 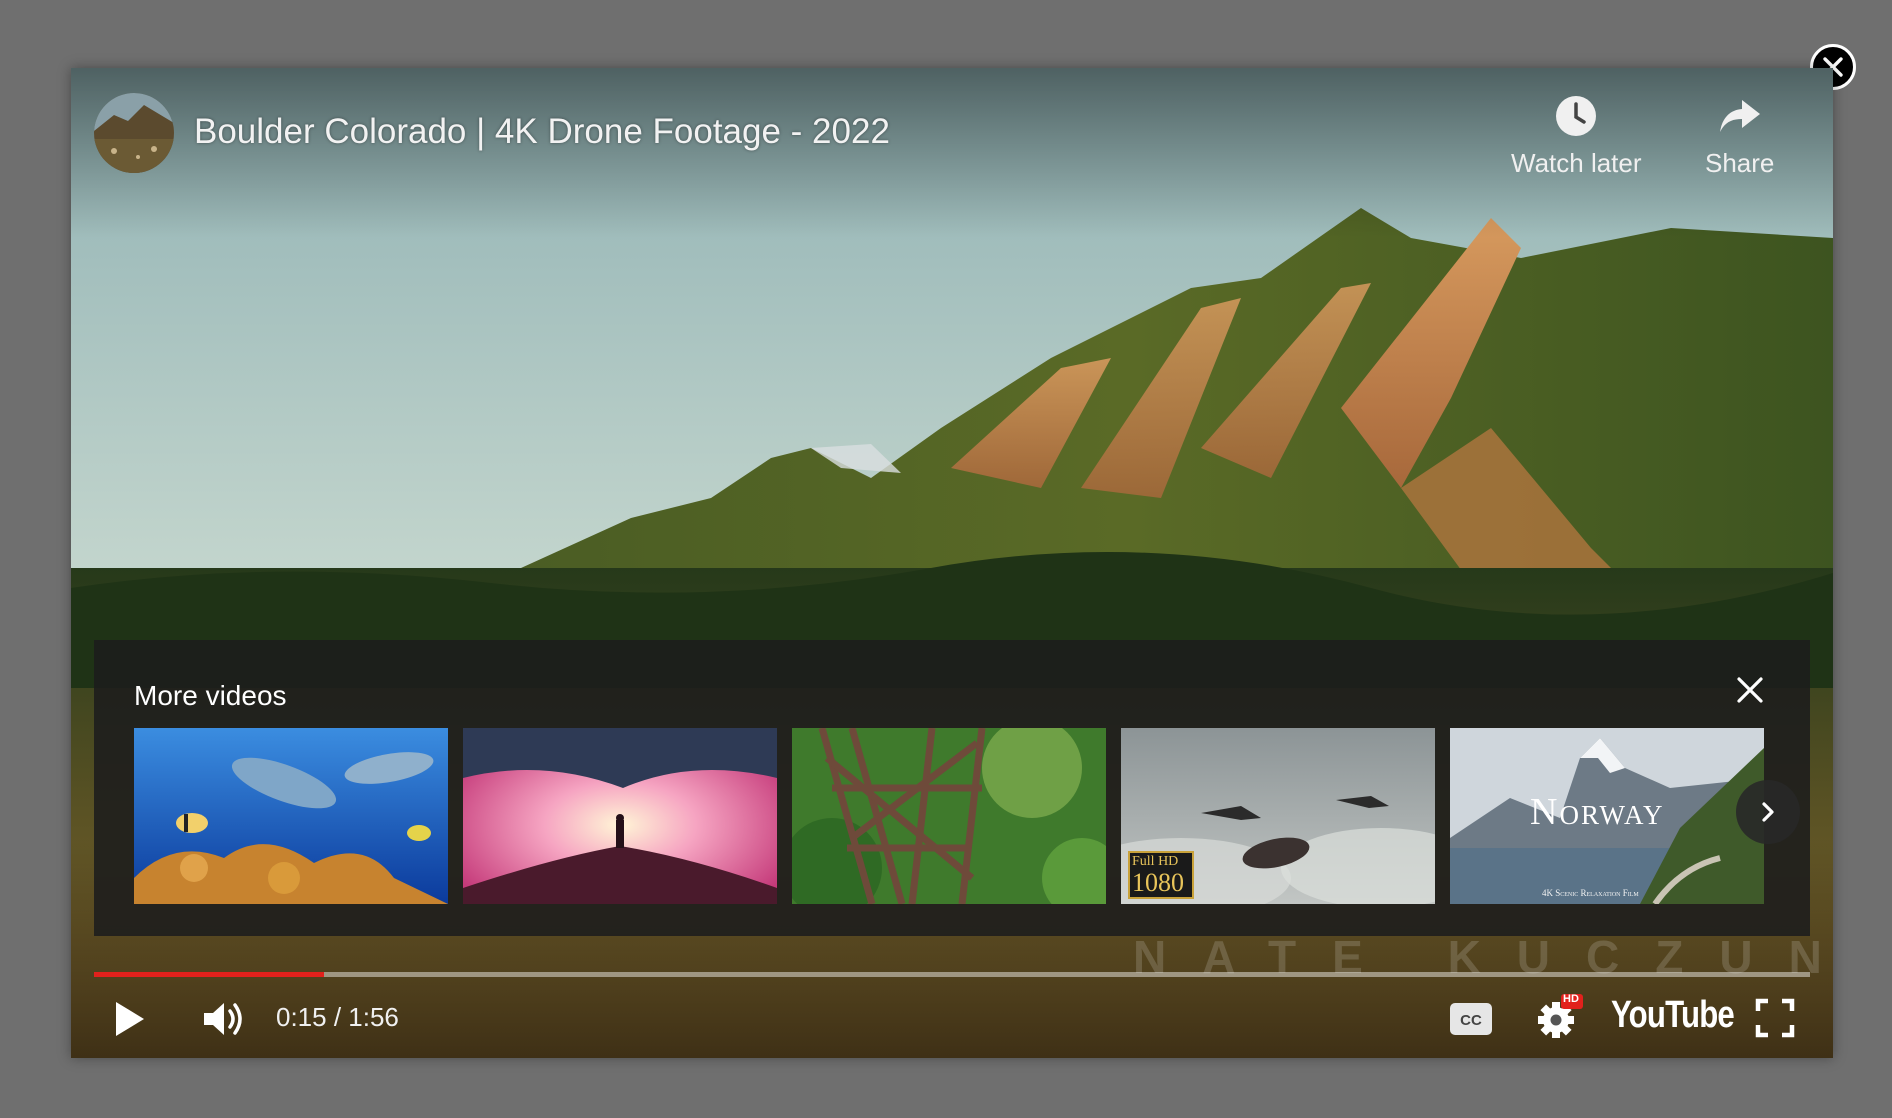 What do you see at coordinates (1740, 163) in the screenshot?
I see `share-label: Share` at bounding box center [1740, 163].